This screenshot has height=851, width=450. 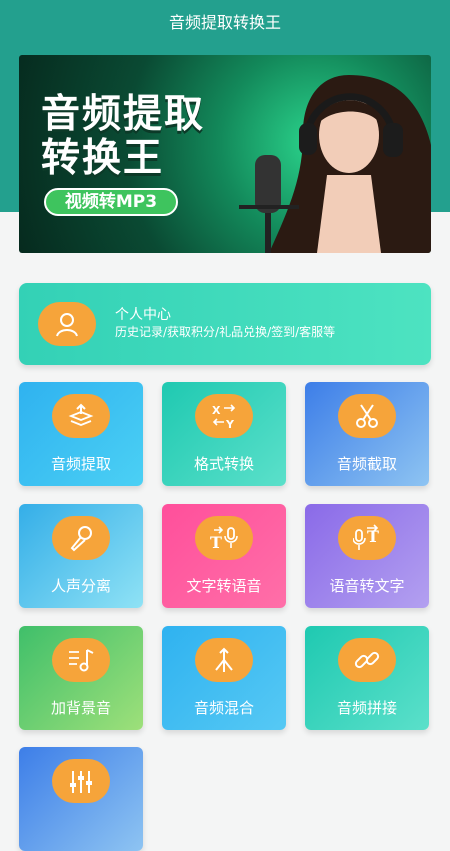 I want to click on tile-label: 语音转文字, so click(x=367, y=586).